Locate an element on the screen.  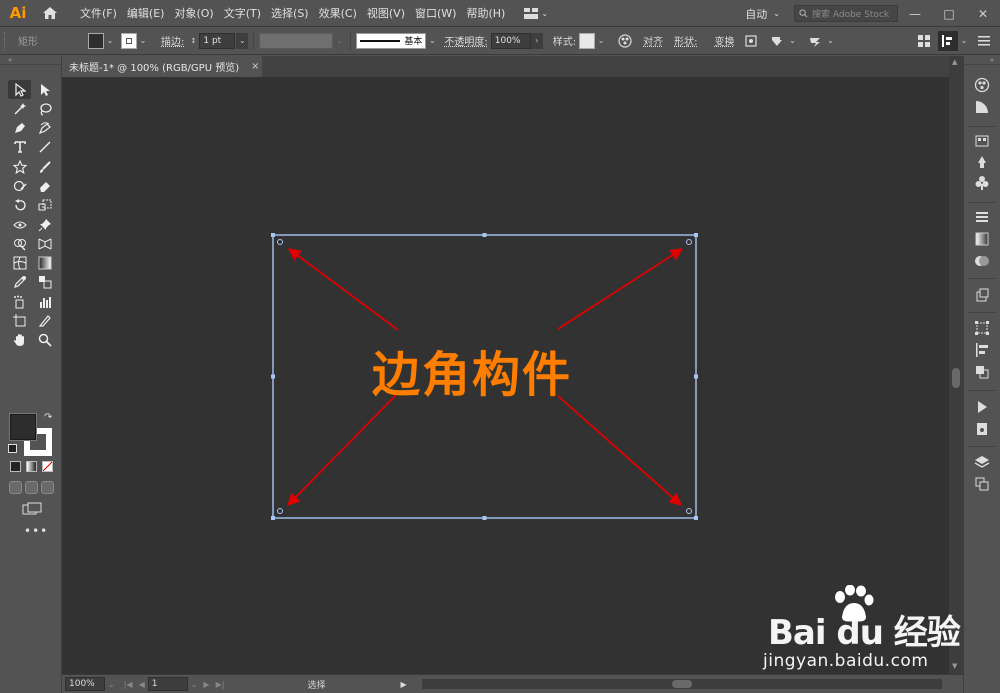
draw-inside-icon is located at coordinates (47, 487).